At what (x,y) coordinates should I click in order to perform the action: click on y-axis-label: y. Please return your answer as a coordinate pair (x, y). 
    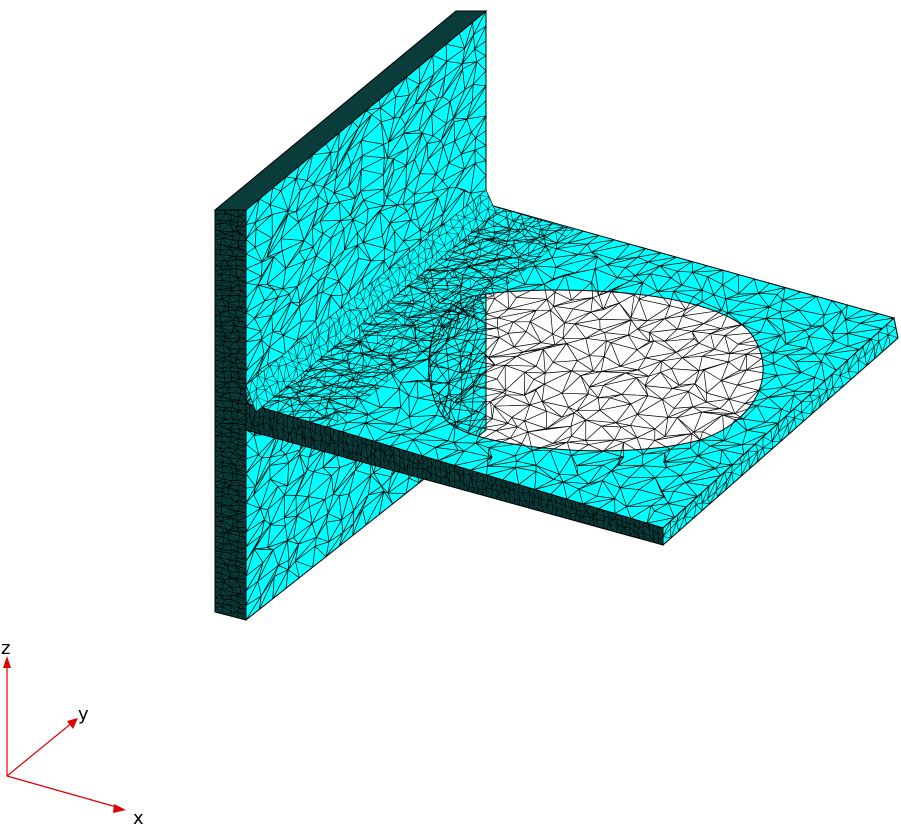
    Looking at the image, I should click on (83, 714).